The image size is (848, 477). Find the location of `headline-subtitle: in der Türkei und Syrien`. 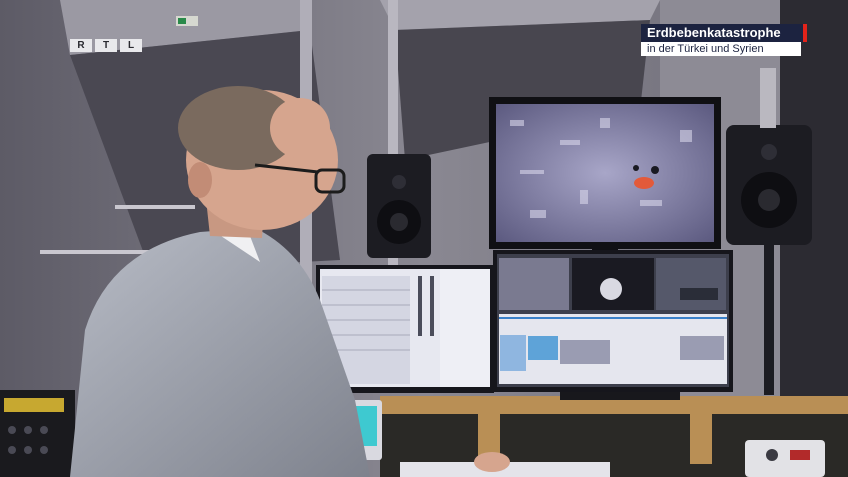

headline-subtitle: in der Türkei und Syrien is located at coordinates (721, 49).